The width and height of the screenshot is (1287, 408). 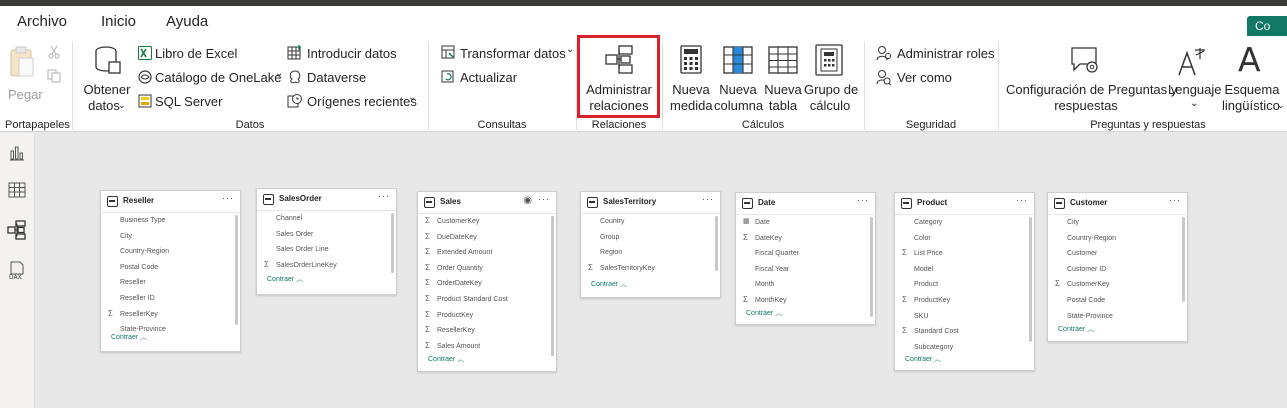 I want to click on field-row: Σ Extended Amount, so click(x=487, y=255).